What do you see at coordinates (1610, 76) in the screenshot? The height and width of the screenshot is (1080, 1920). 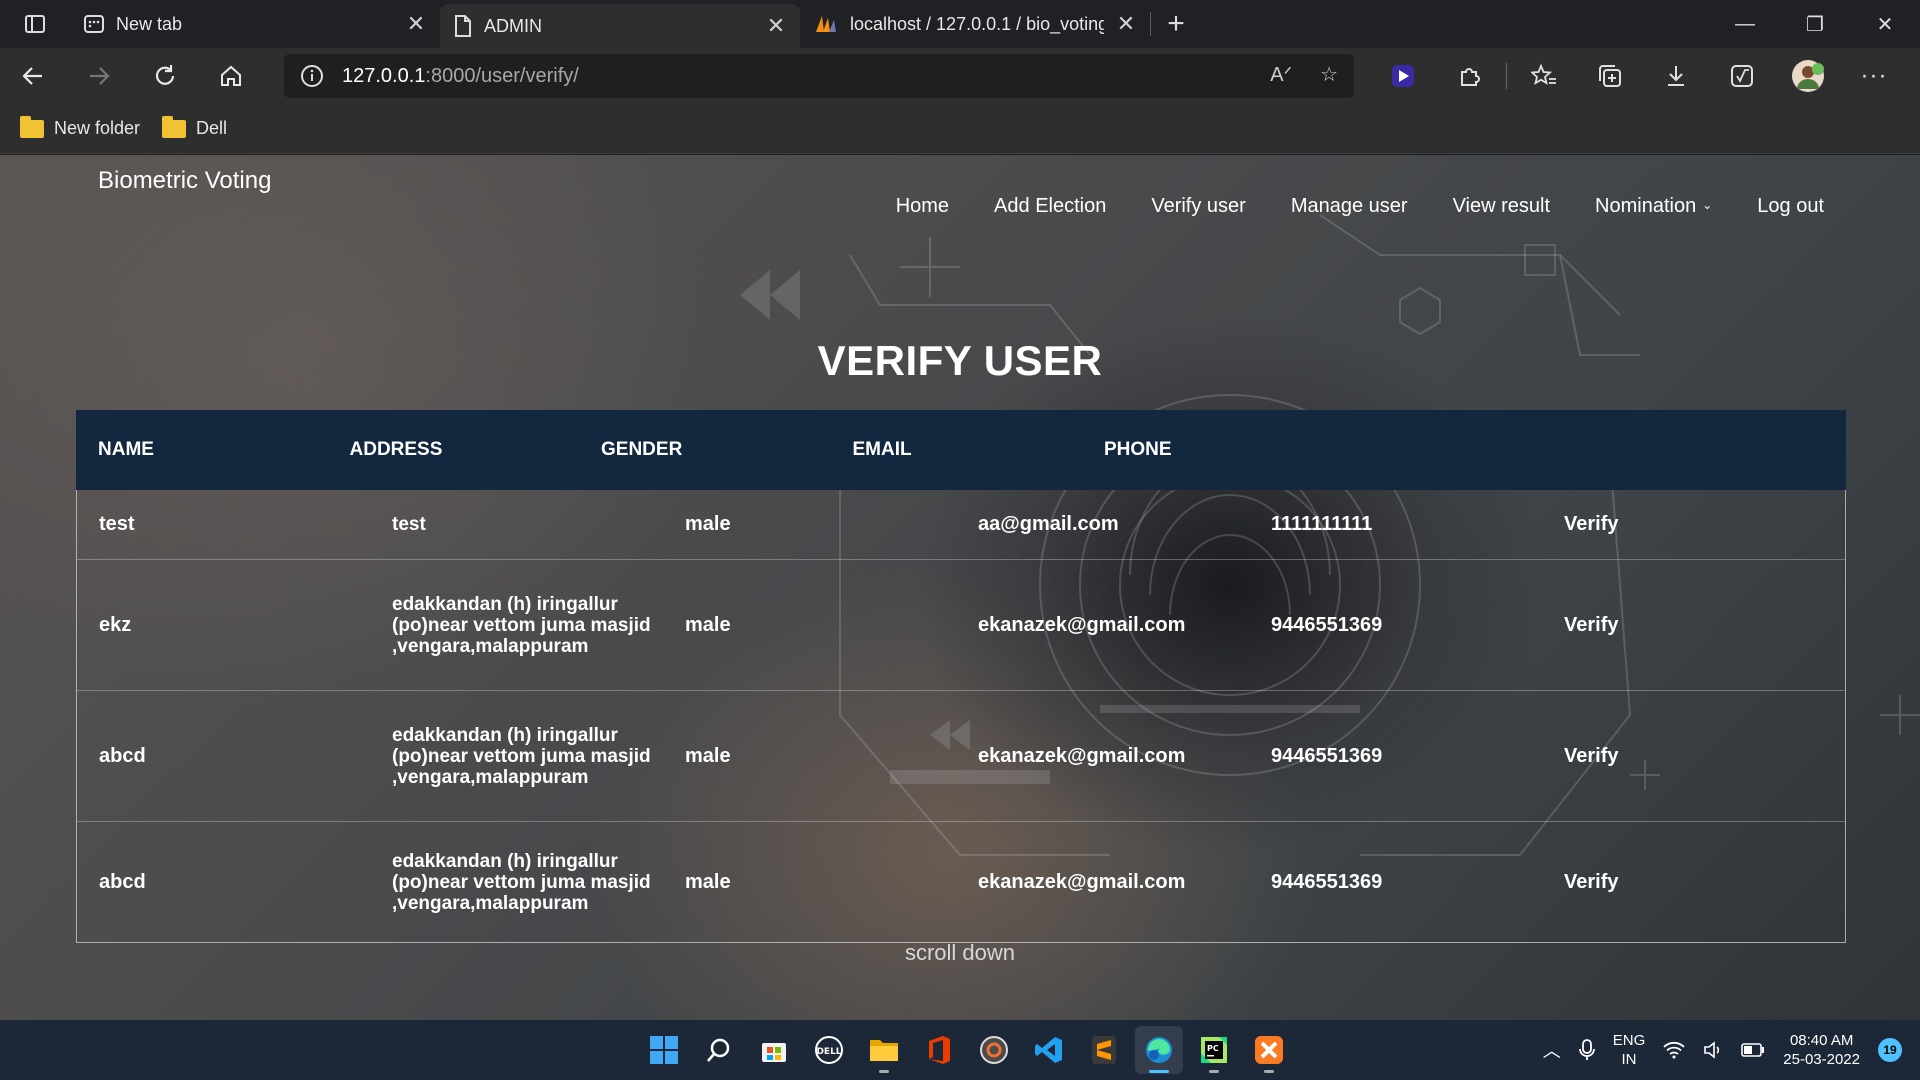 I see `collections-button` at bounding box center [1610, 76].